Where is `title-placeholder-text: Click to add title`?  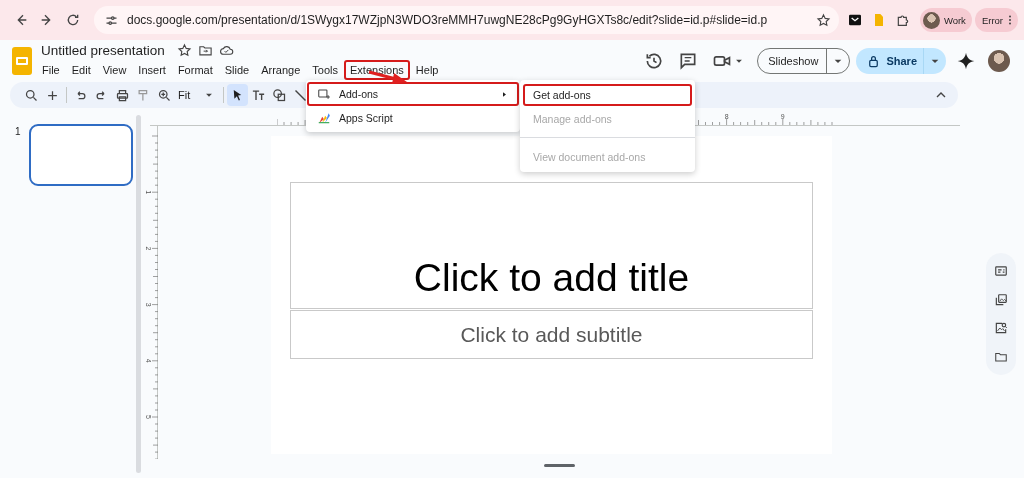
title-placeholder-text: Click to add title is located at coordinates (551, 278).